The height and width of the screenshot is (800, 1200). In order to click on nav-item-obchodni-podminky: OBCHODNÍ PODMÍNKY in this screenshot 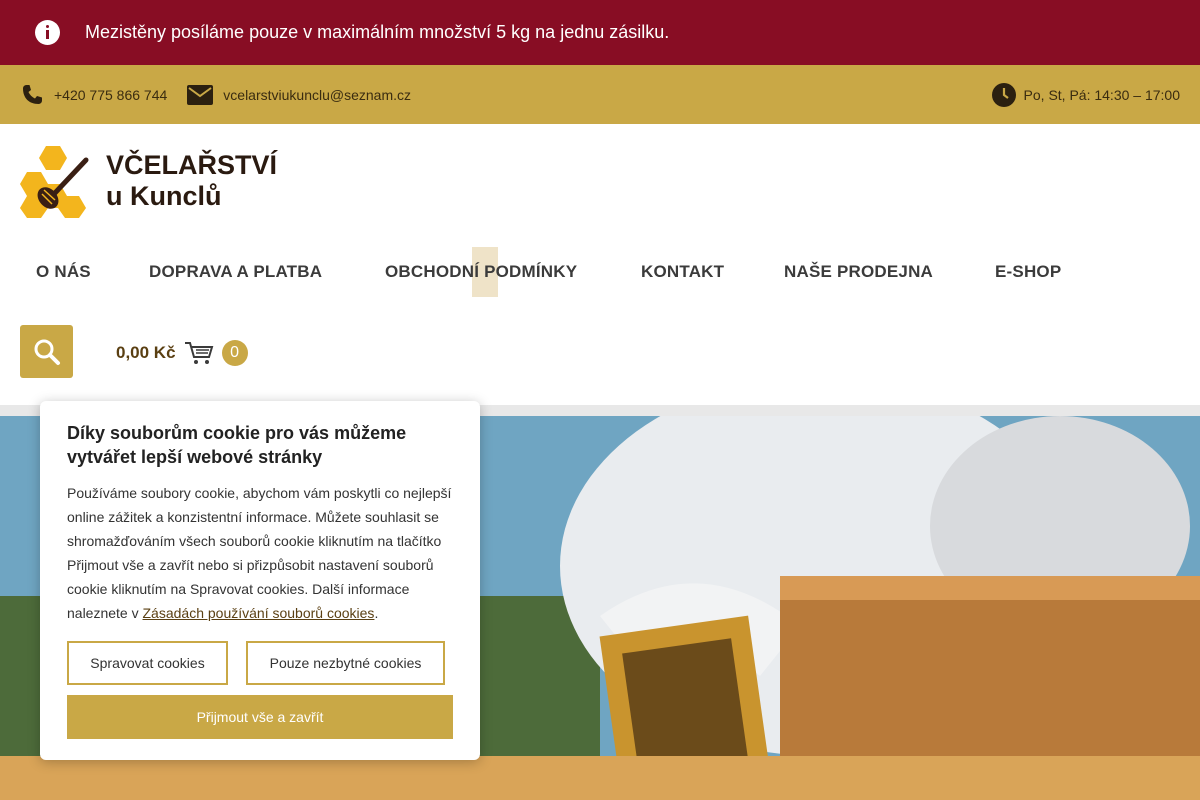, I will do `click(481, 272)`.